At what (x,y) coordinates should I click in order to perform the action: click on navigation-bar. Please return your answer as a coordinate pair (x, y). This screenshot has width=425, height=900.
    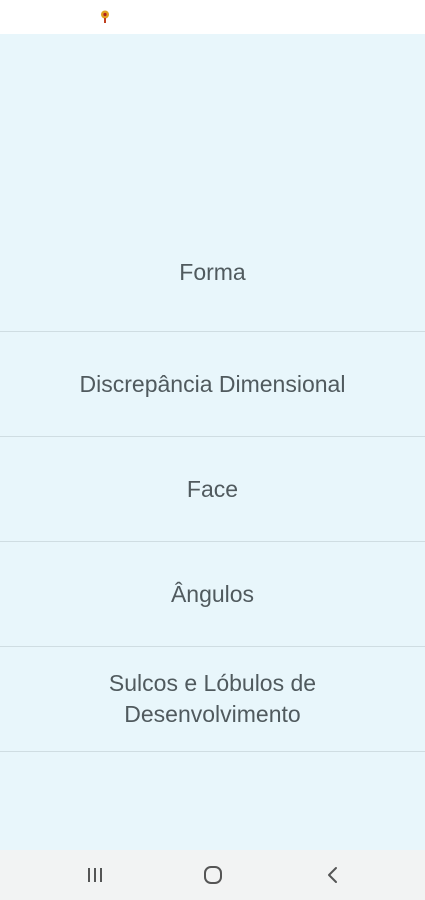
    Looking at the image, I should click on (212, 875).